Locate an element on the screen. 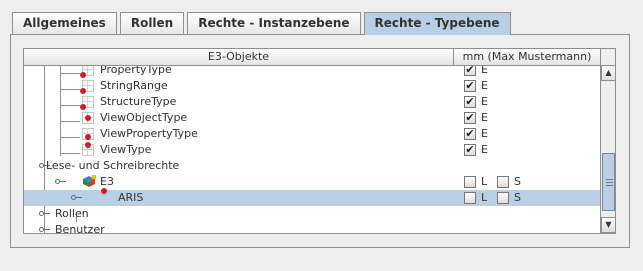  tab-rechte-instanzebene: Rechte - Instanzebene is located at coordinates (274, 23).